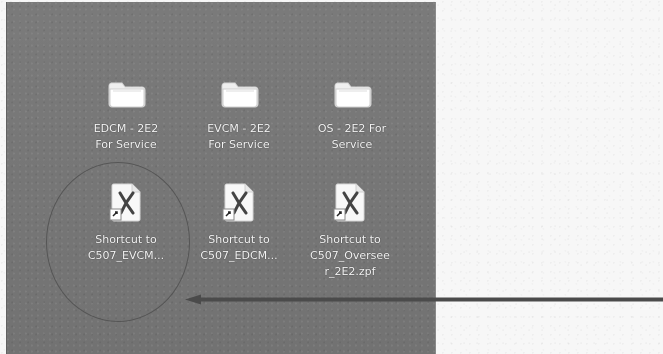 This screenshot has height=354, width=663. I want to click on folder-evcm-2e2-for-service: EVCM - 2E2 For Service, so click(239, 123).